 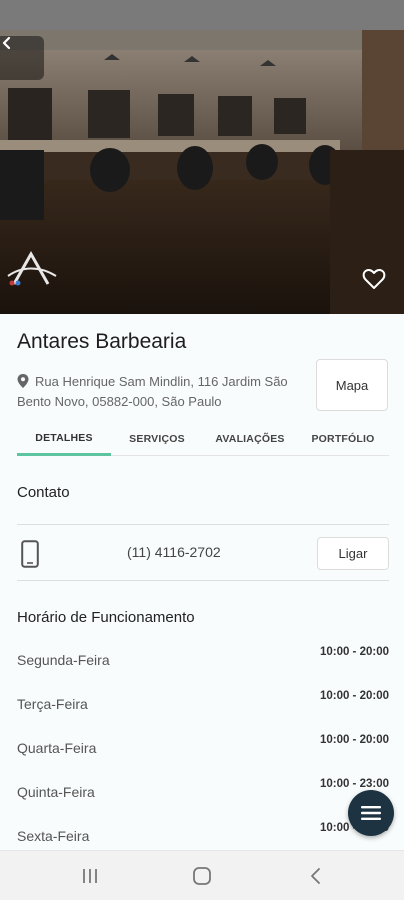 What do you see at coordinates (53, 836) in the screenshot?
I see `day-label: Sexta-Feira` at bounding box center [53, 836].